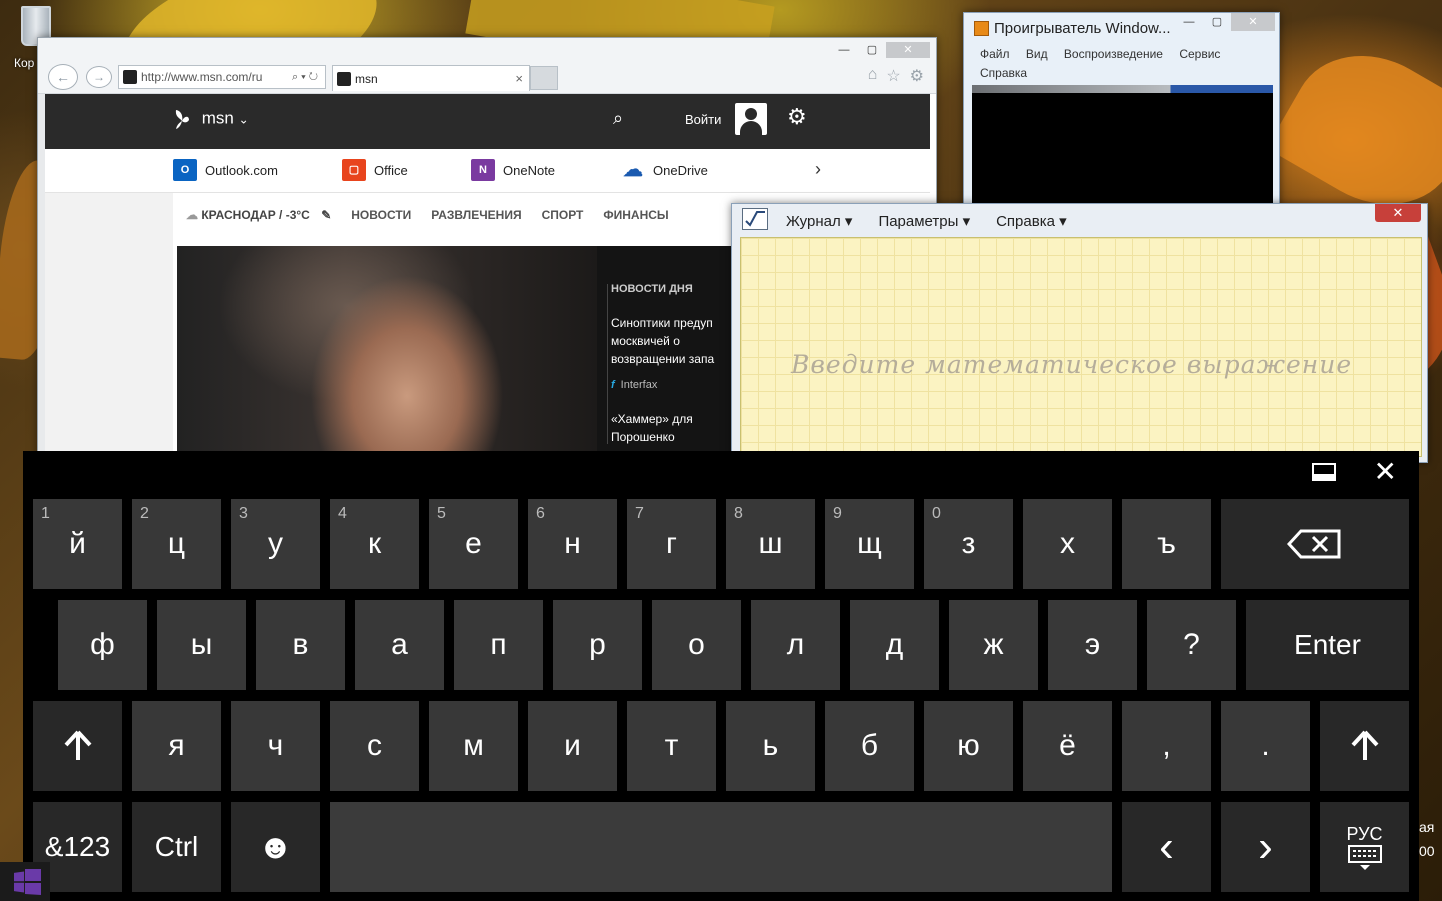 The image size is (1442, 901). What do you see at coordinates (893, 76) in the screenshot?
I see `favorites-star-icon: ☆` at bounding box center [893, 76].